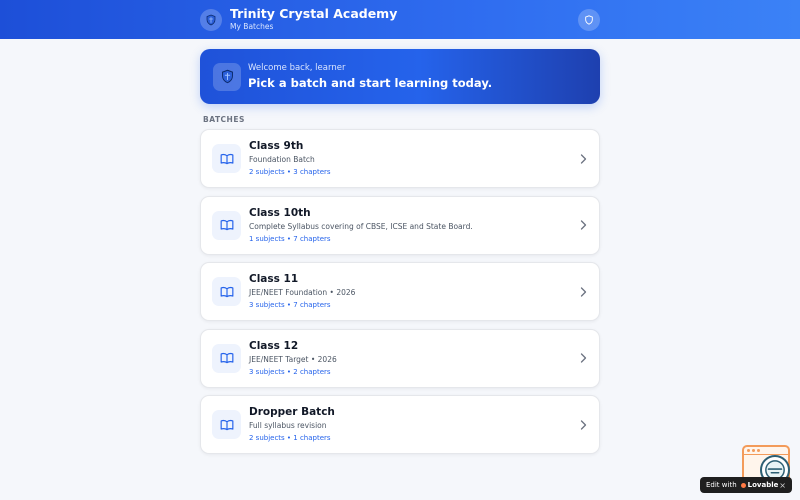 This screenshot has width=800, height=500. What do you see at coordinates (290, 172) in the screenshot?
I see `batch-meta: 2 subjects • 3 chapters` at bounding box center [290, 172].